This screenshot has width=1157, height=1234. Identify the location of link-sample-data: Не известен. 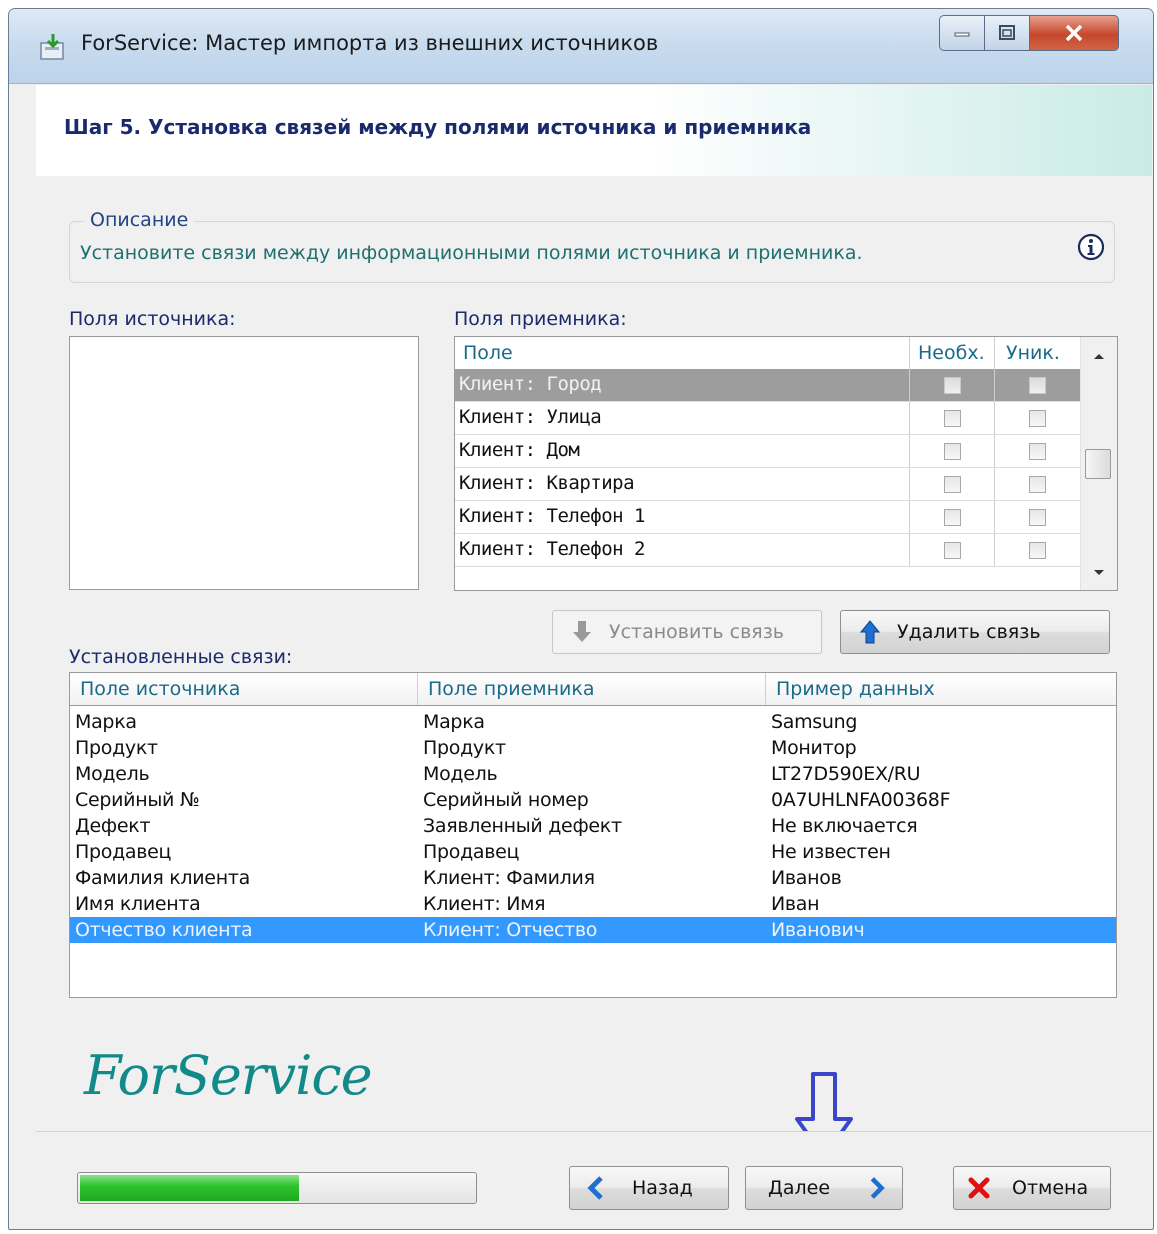
(831, 852).